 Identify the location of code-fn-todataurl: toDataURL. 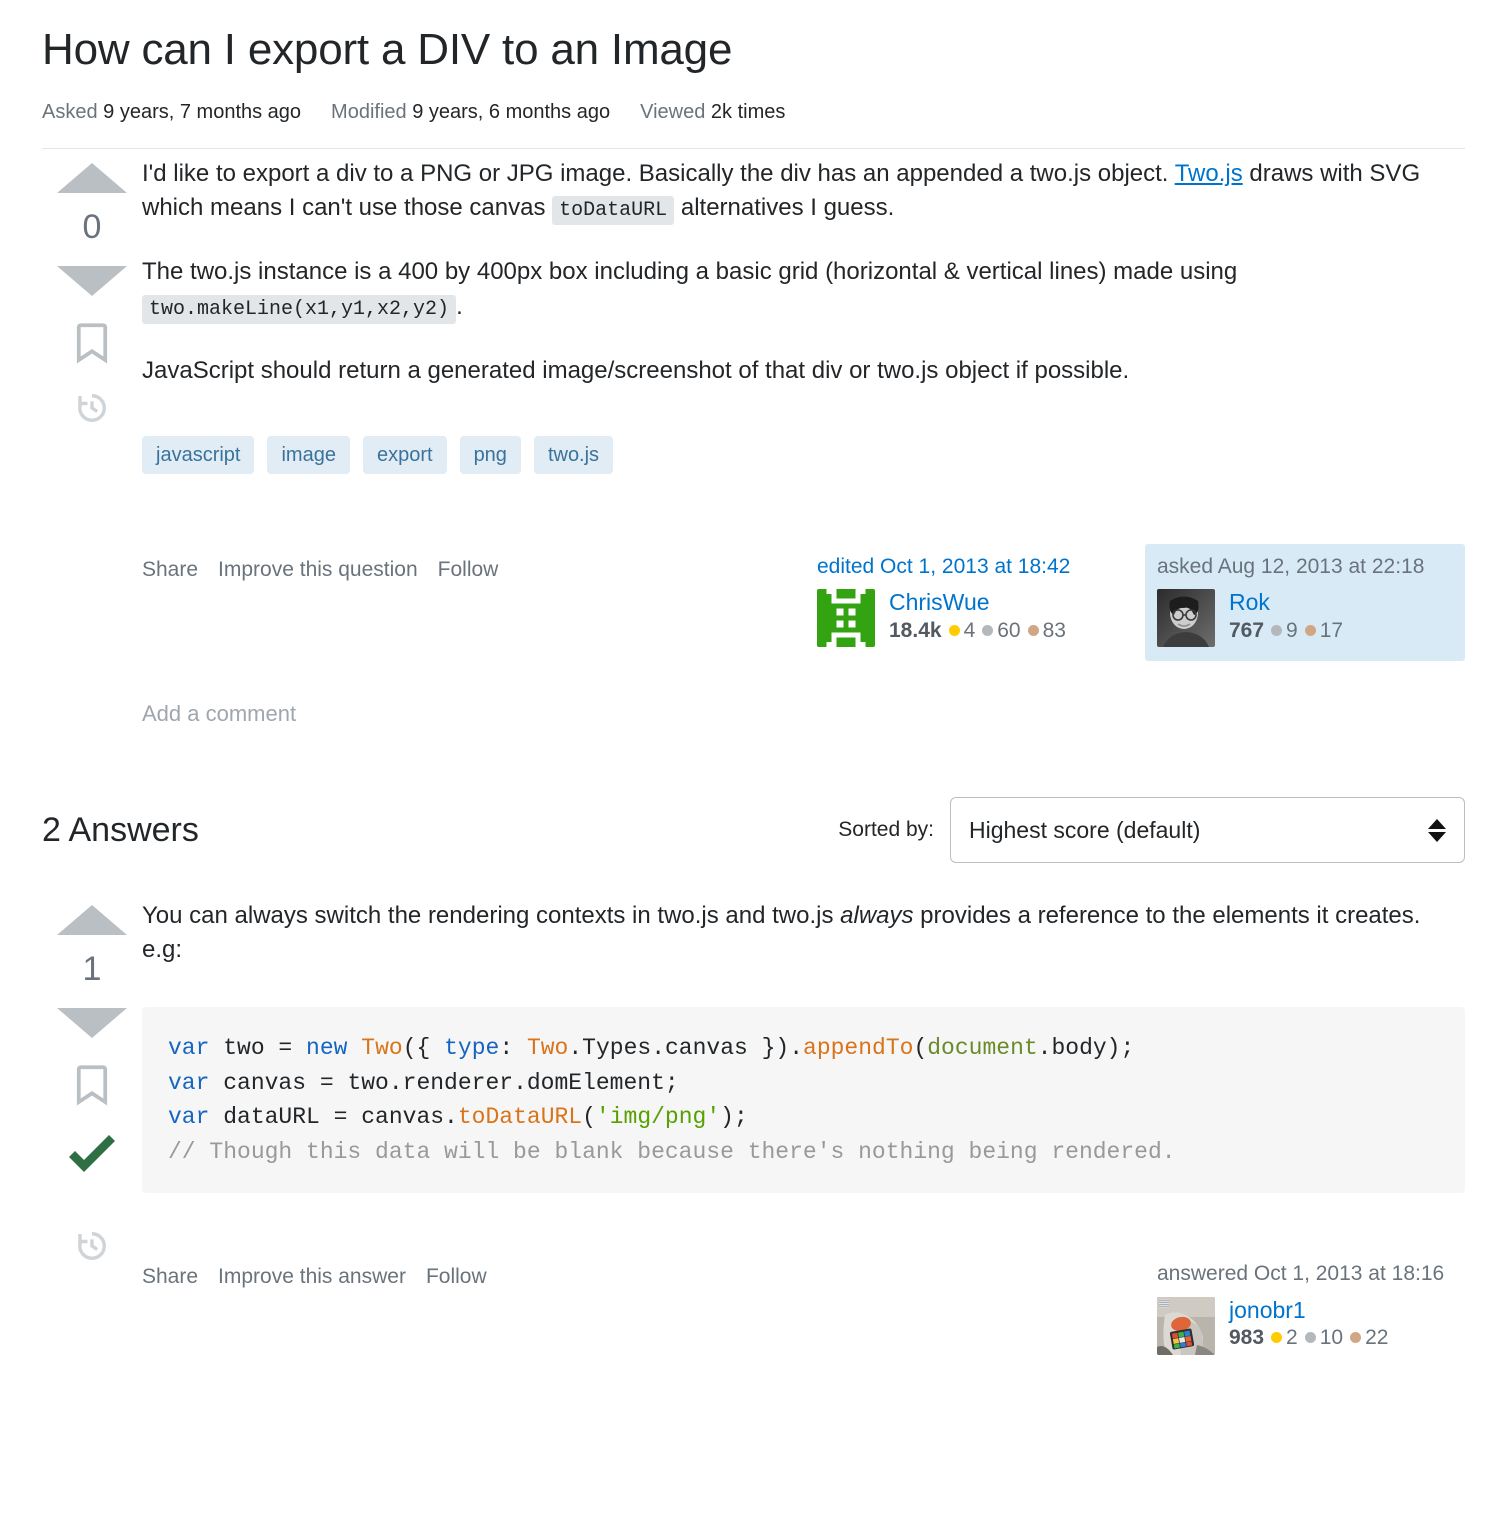
(520, 1117).